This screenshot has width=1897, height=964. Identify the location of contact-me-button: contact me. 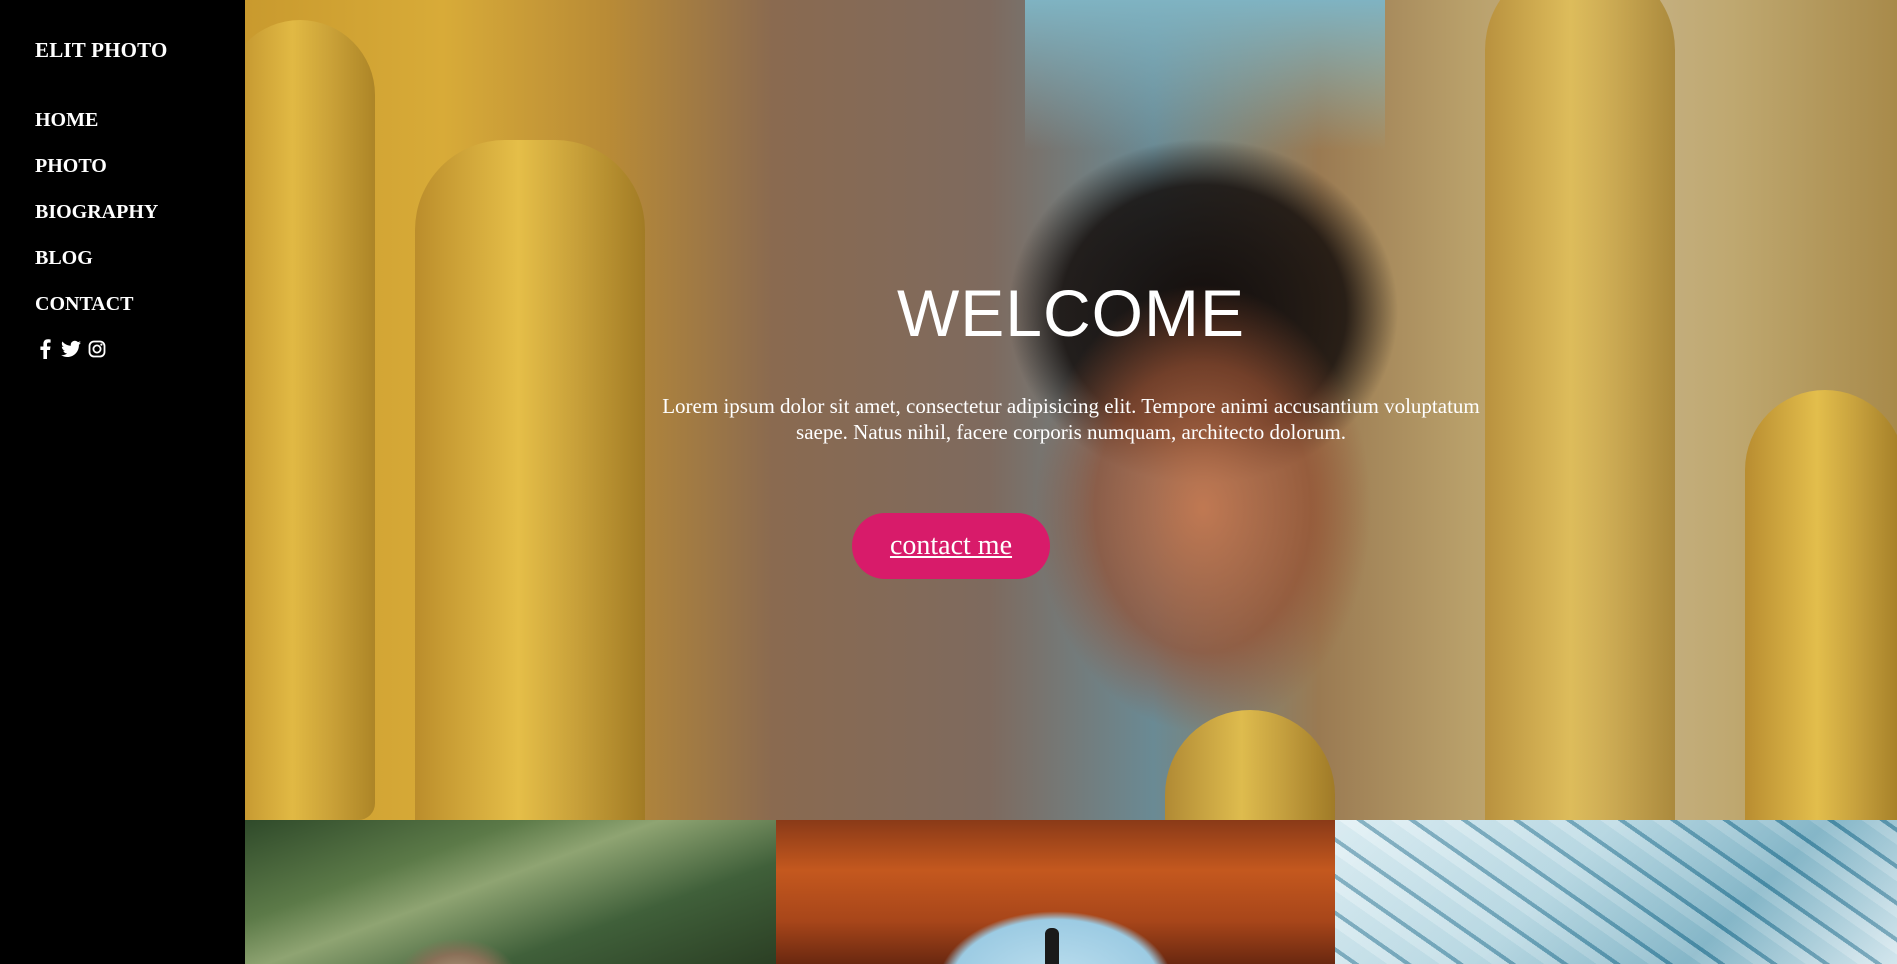
(951, 546).